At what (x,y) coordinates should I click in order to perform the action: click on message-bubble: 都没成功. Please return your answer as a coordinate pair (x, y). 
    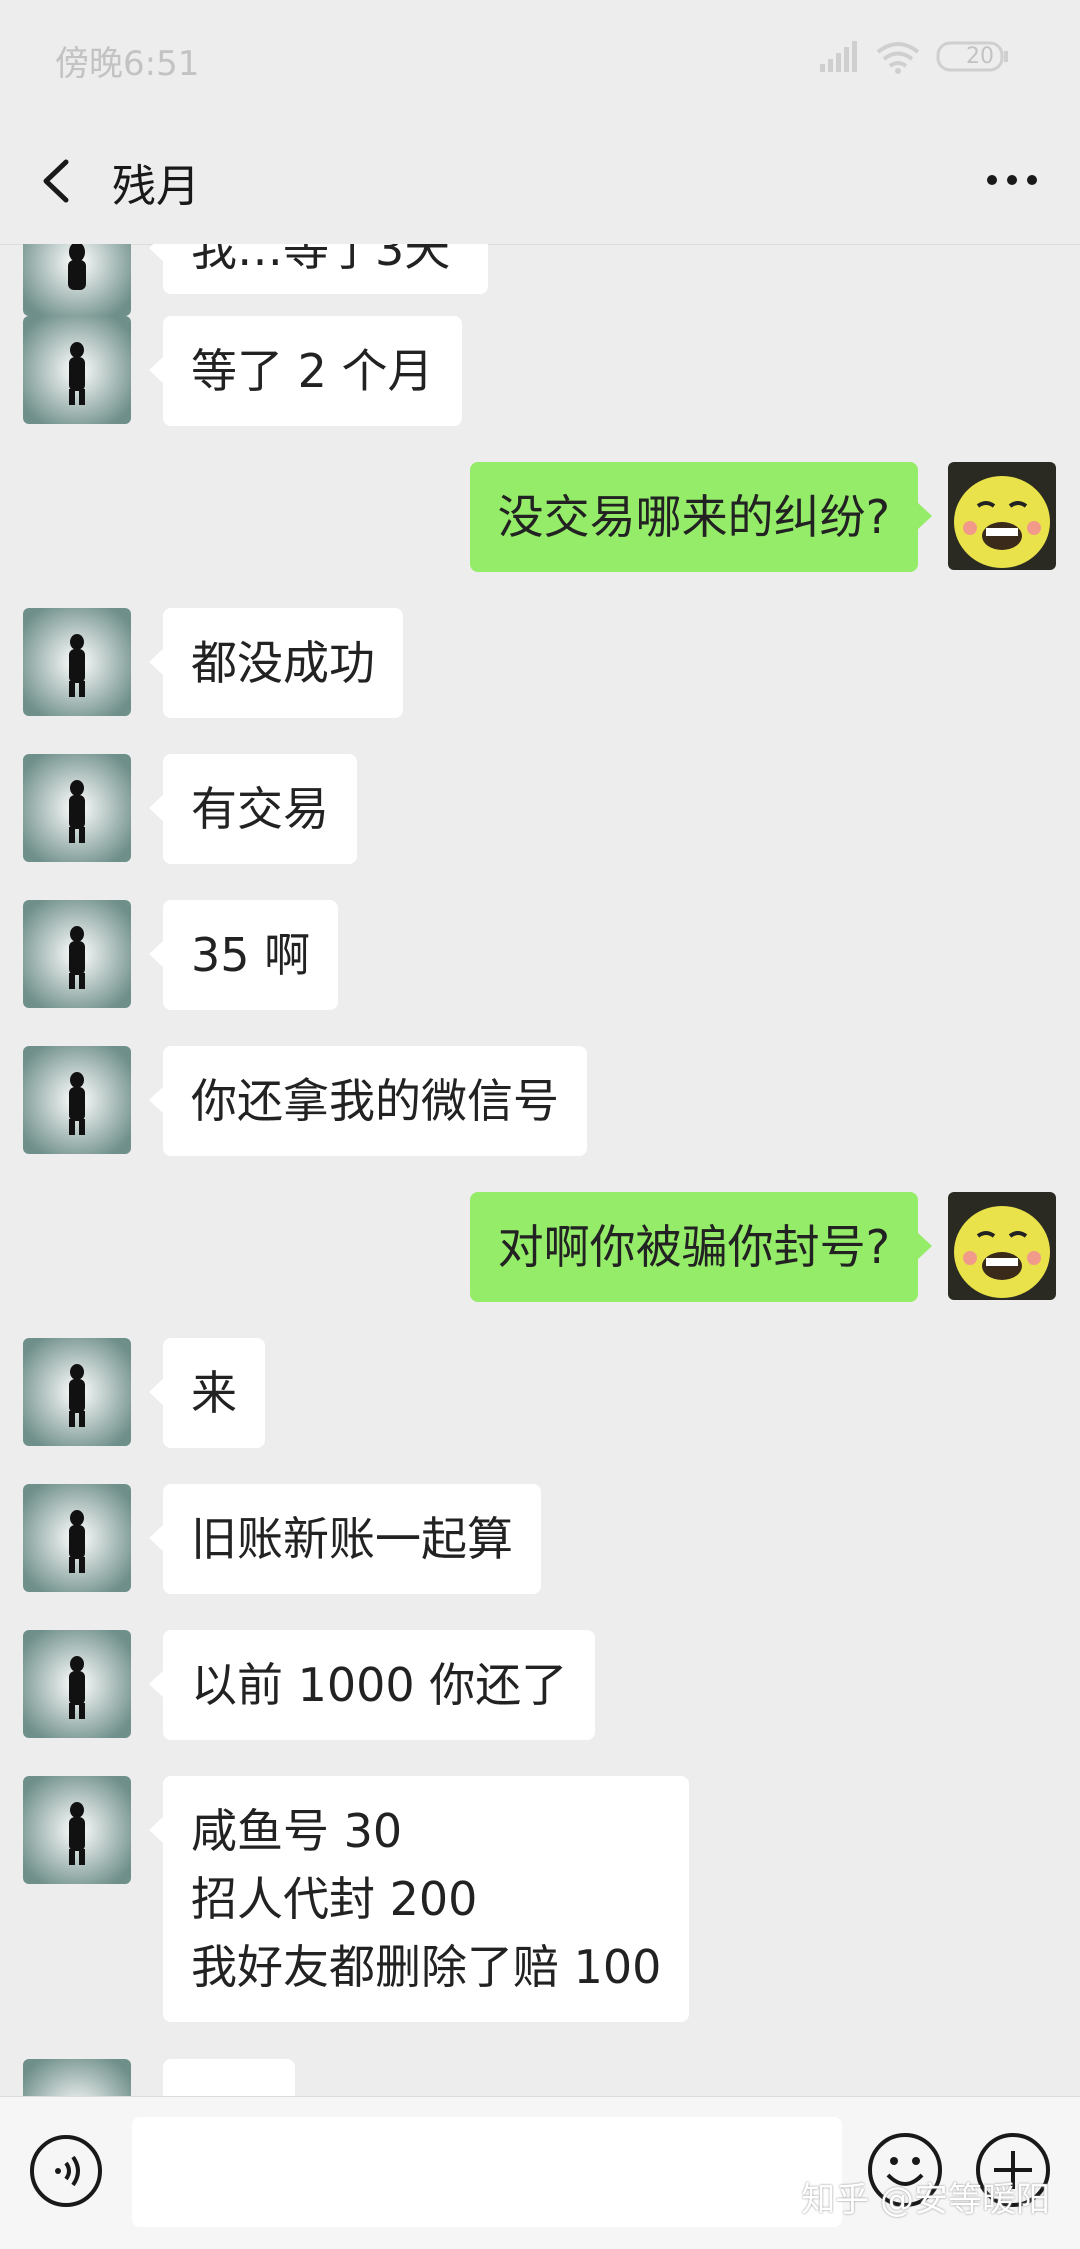
    Looking at the image, I should click on (276, 663).